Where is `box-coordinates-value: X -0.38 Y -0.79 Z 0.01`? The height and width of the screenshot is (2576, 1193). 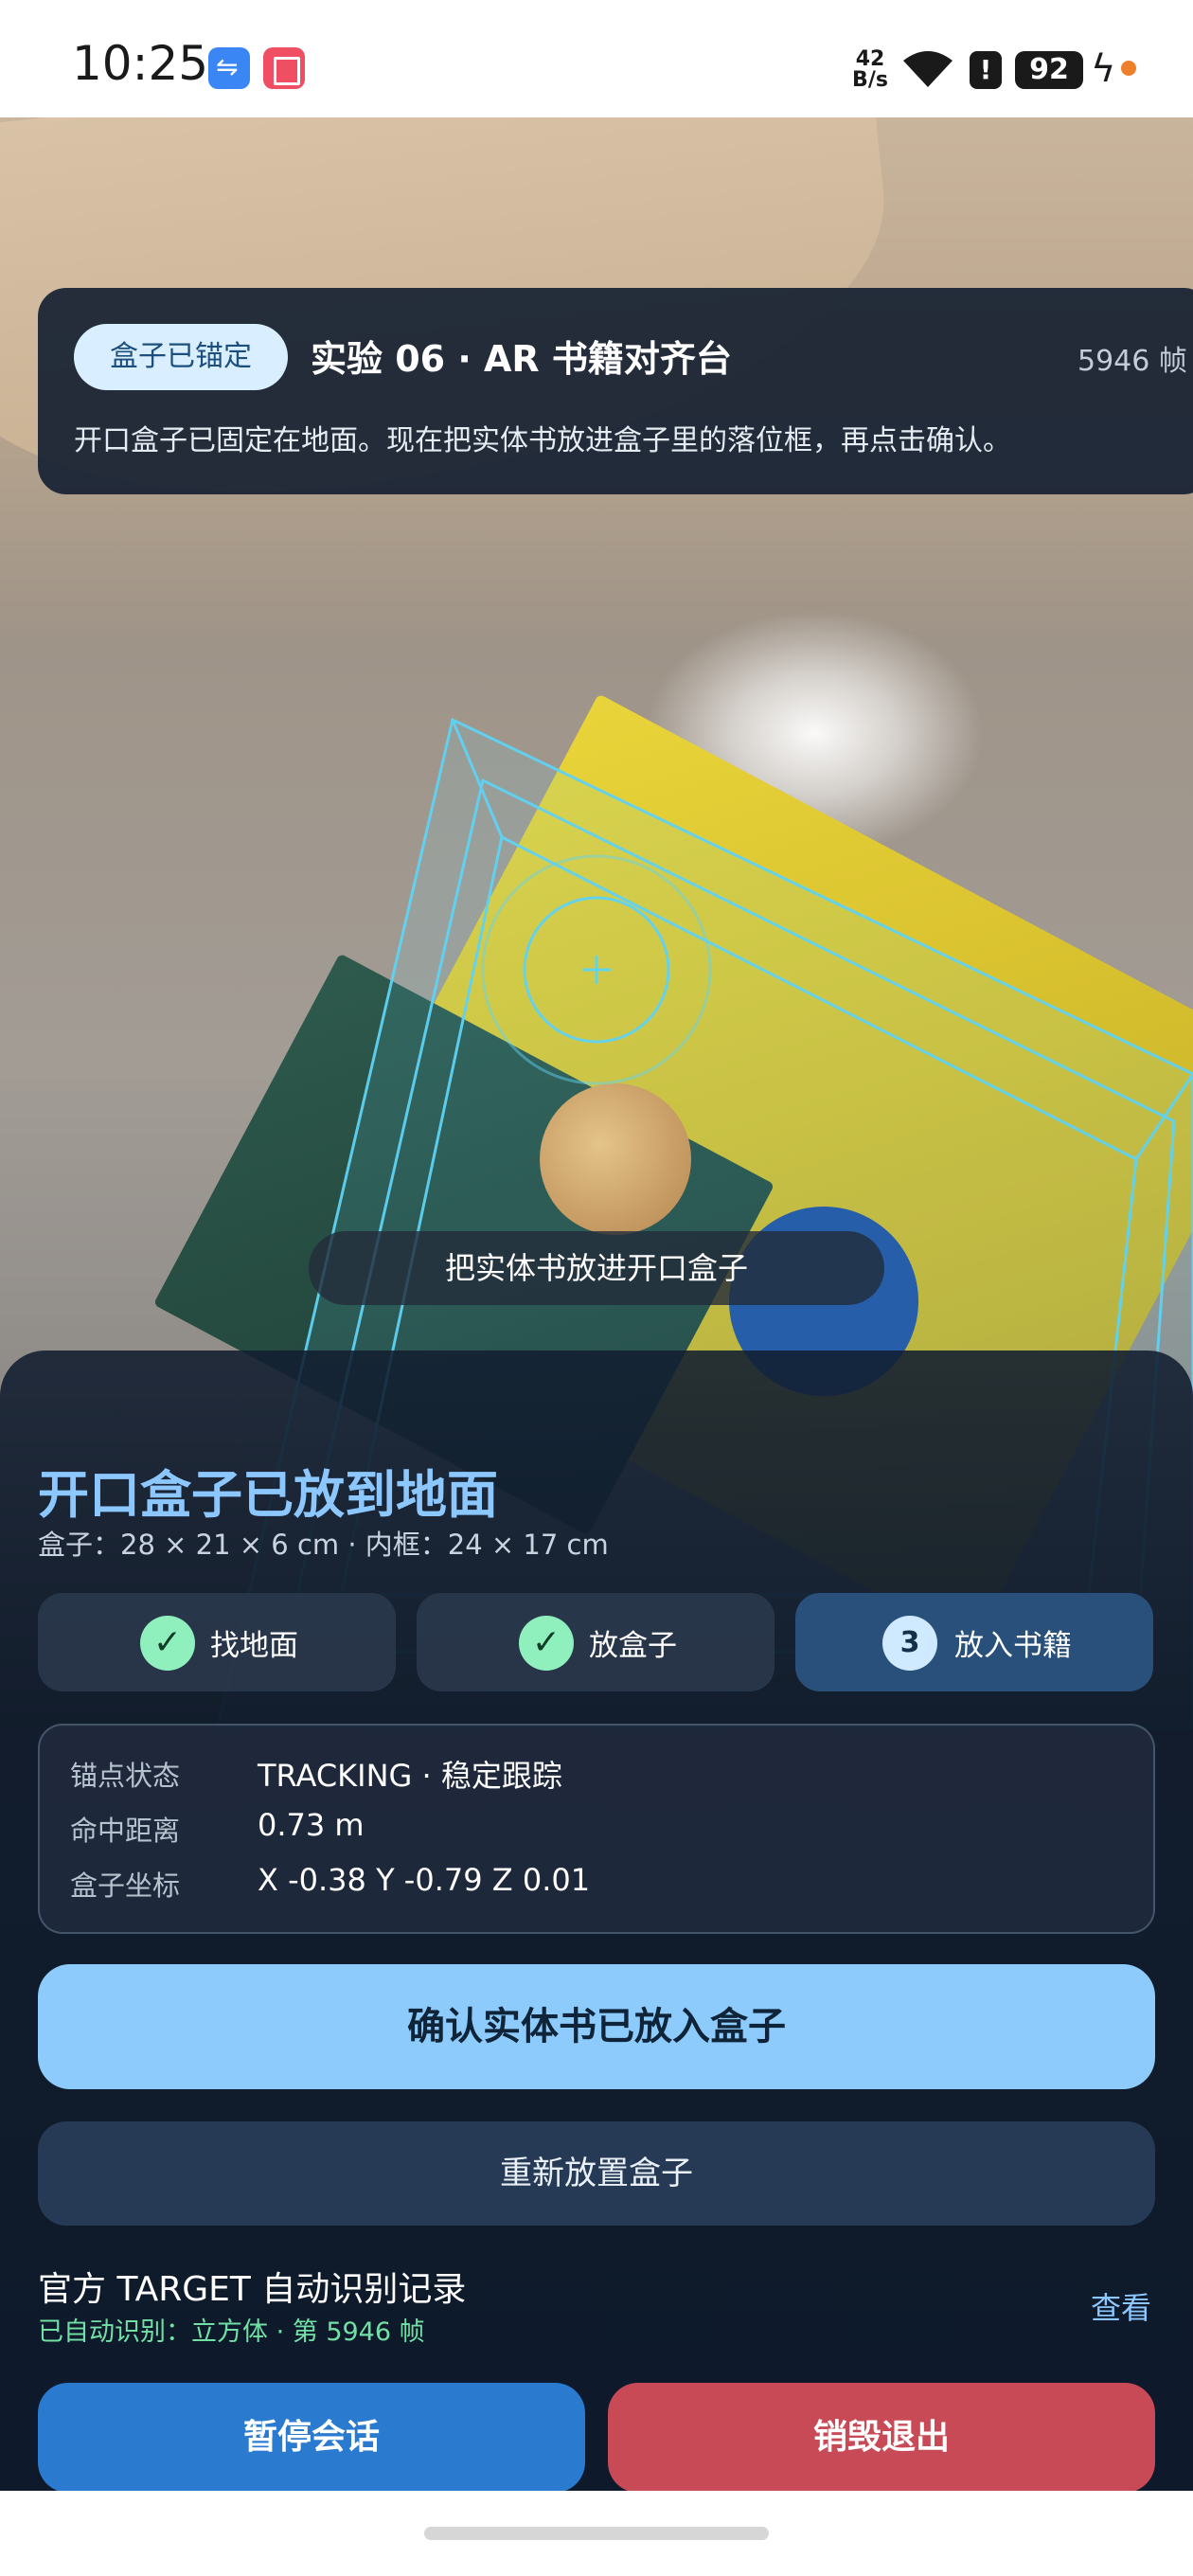
box-coordinates-value: X -0.38 Y -0.79 Z 0.01 is located at coordinates (424, 1880).